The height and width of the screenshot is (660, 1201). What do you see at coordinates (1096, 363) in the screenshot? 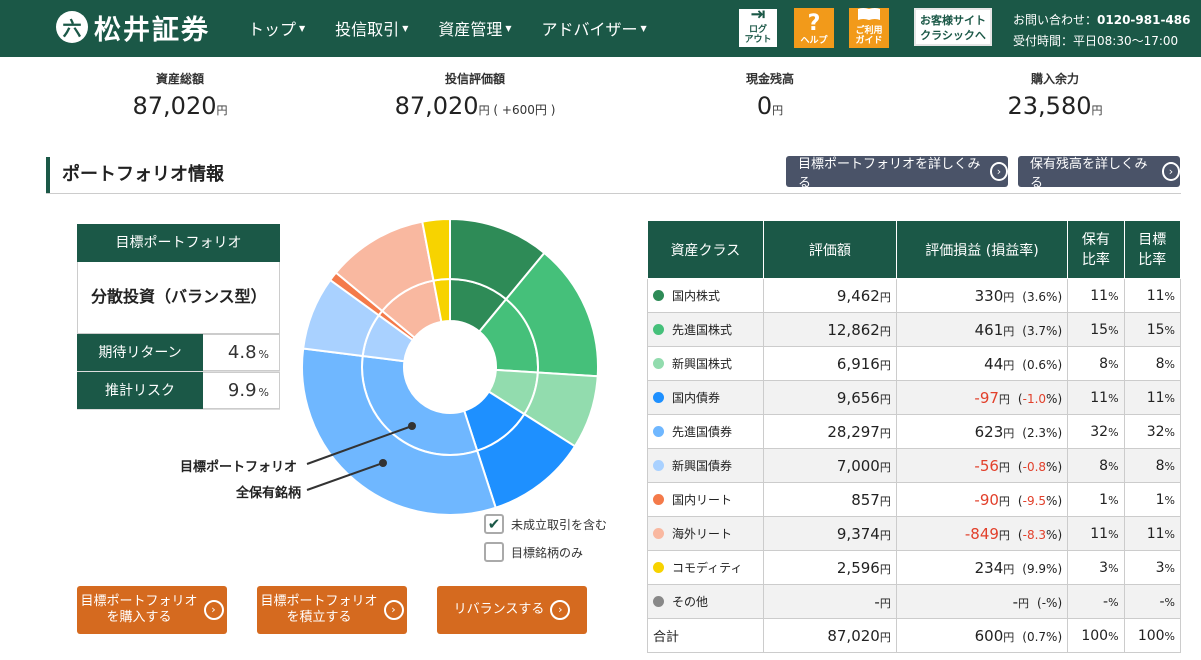
I see `holding-ratio-cell: 8%` at bounding box center [1096, 363].